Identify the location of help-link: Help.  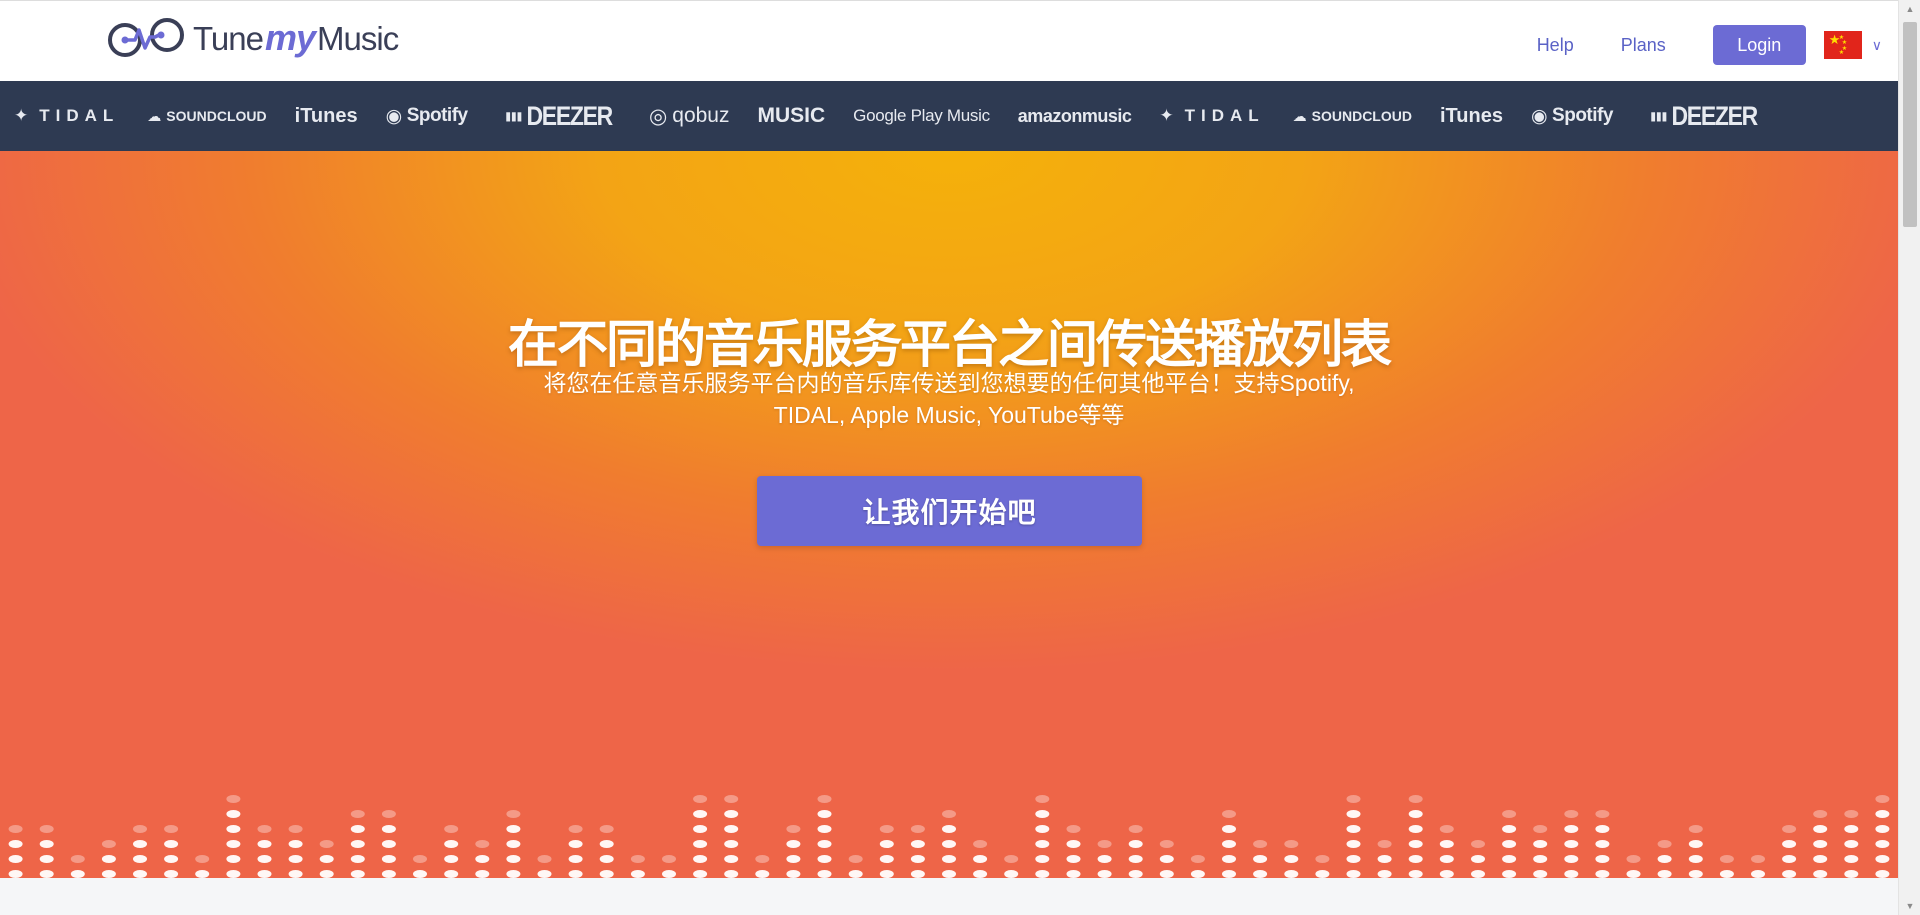
(1555, 45).